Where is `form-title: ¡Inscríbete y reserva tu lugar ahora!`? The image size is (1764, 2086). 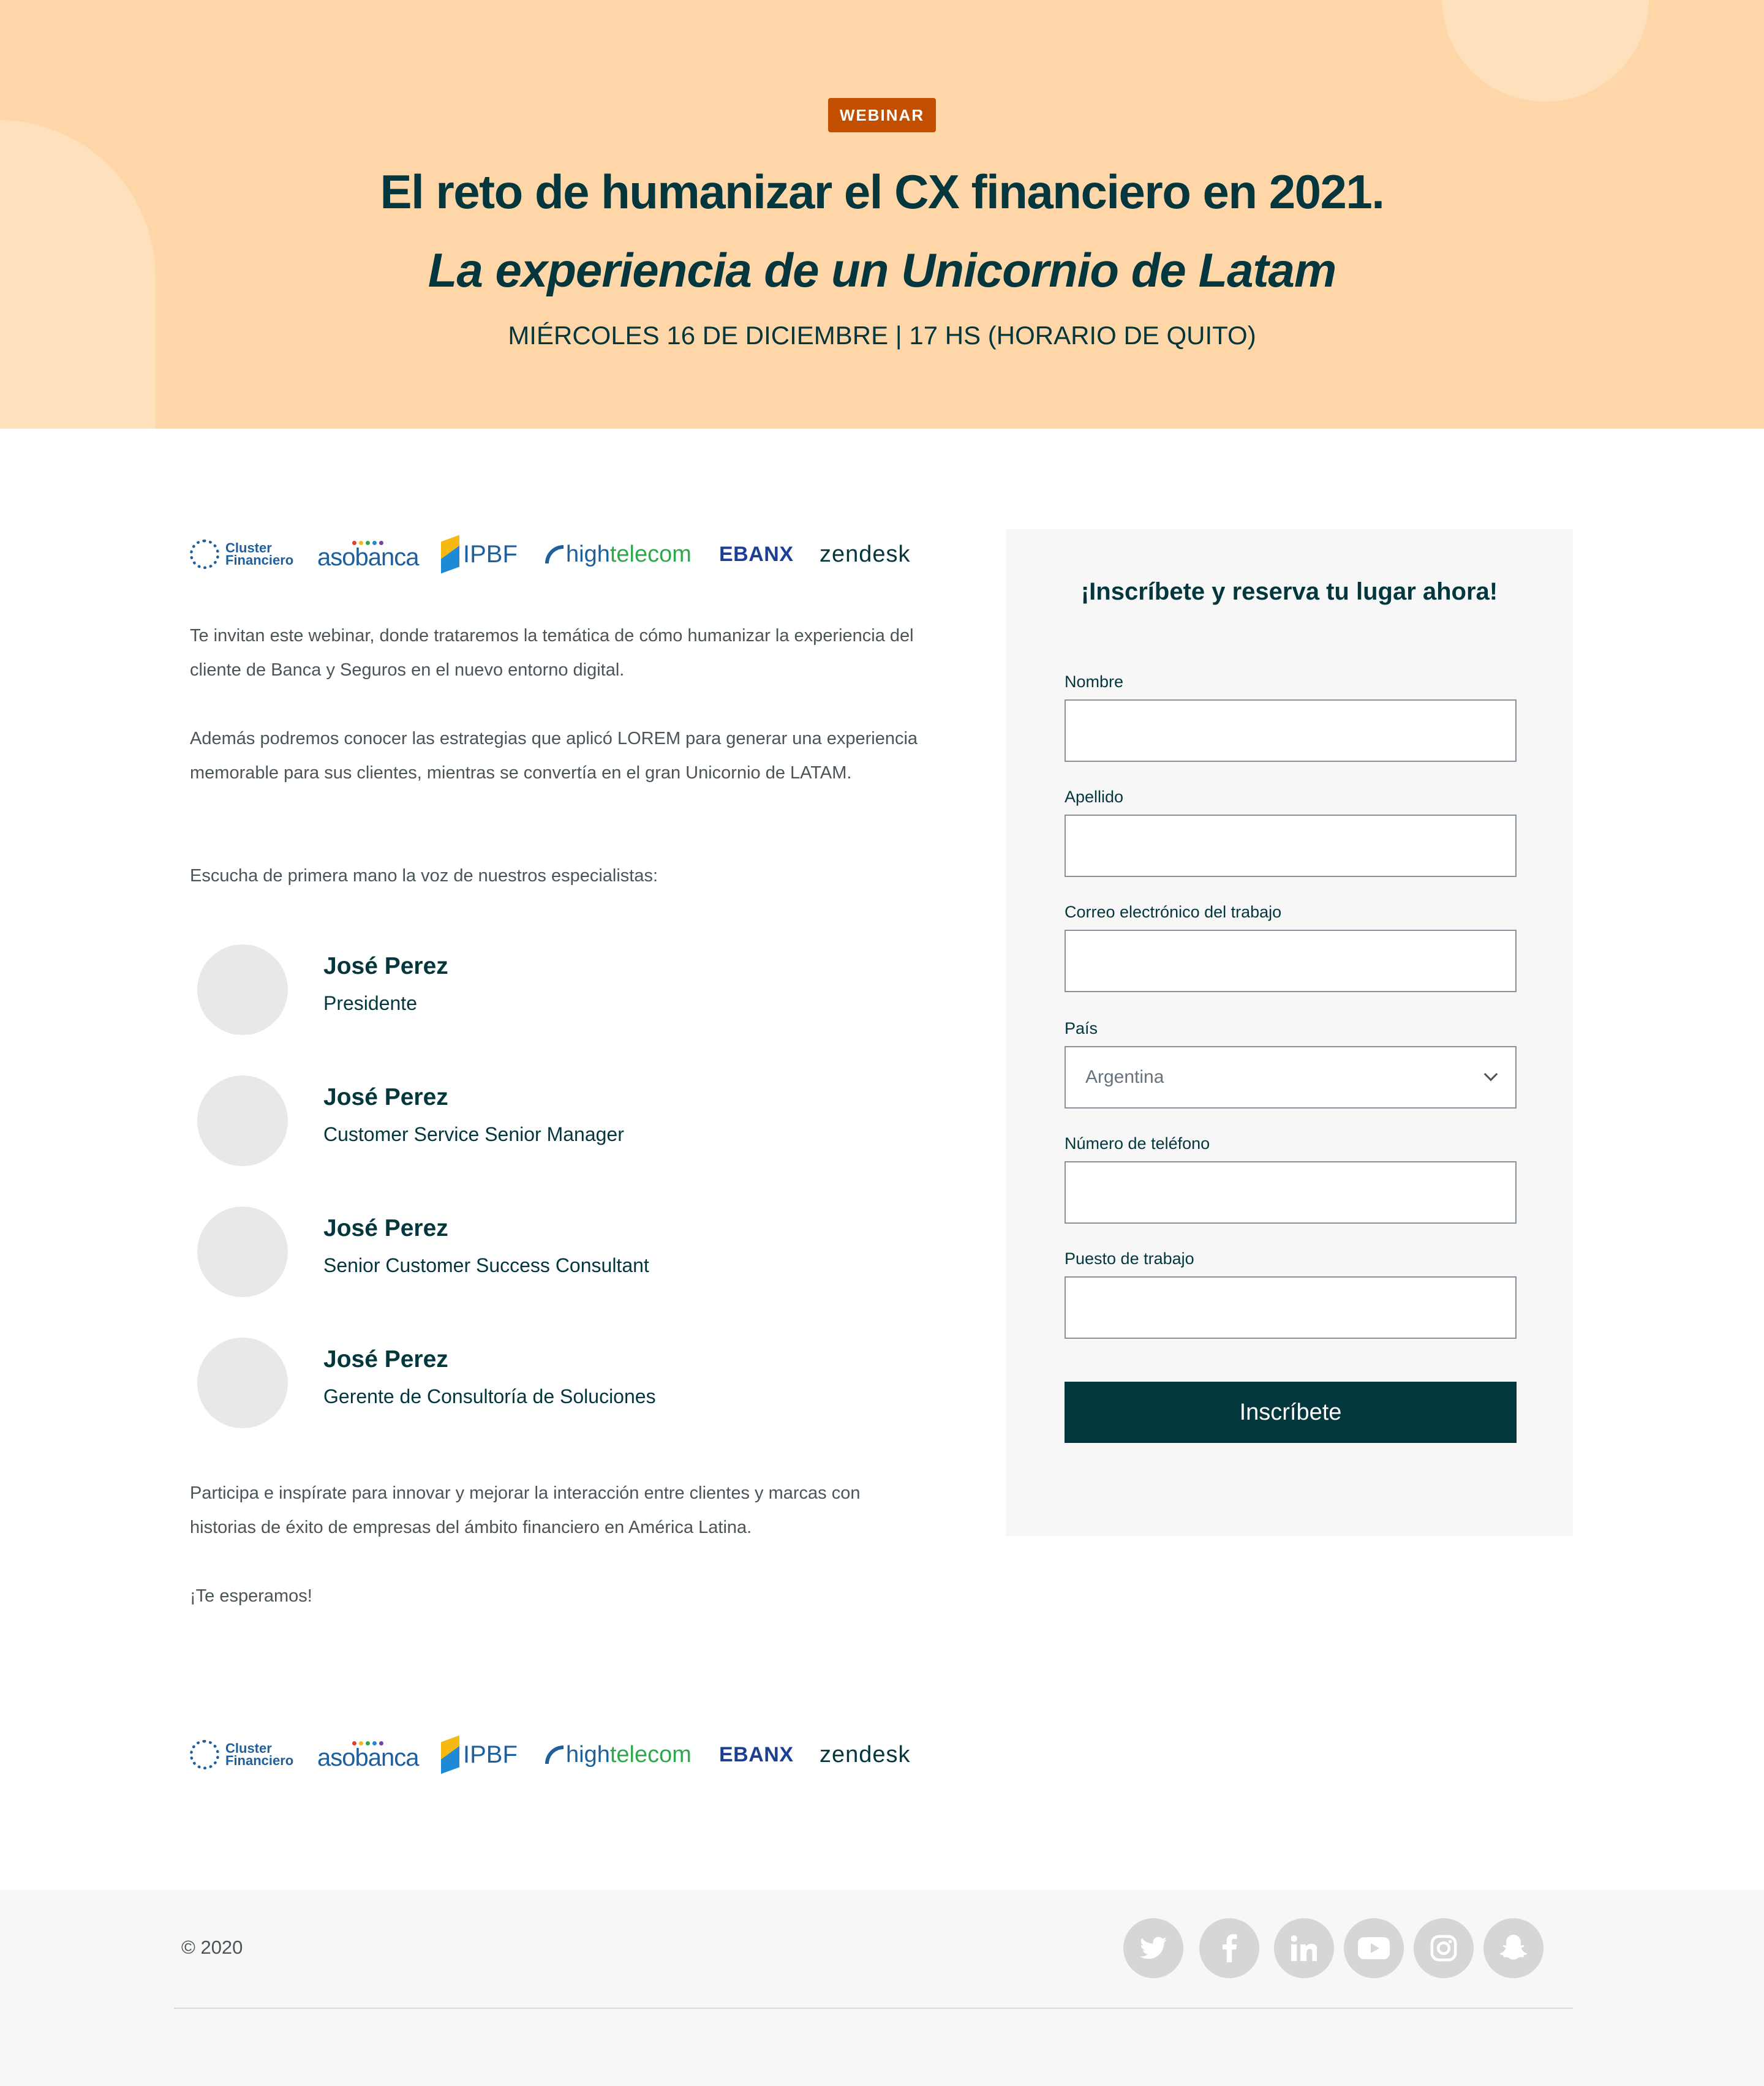 form-title: ¡Inscríbete y reserva tu lugar ahora! is located at coordinates (1289, 591).